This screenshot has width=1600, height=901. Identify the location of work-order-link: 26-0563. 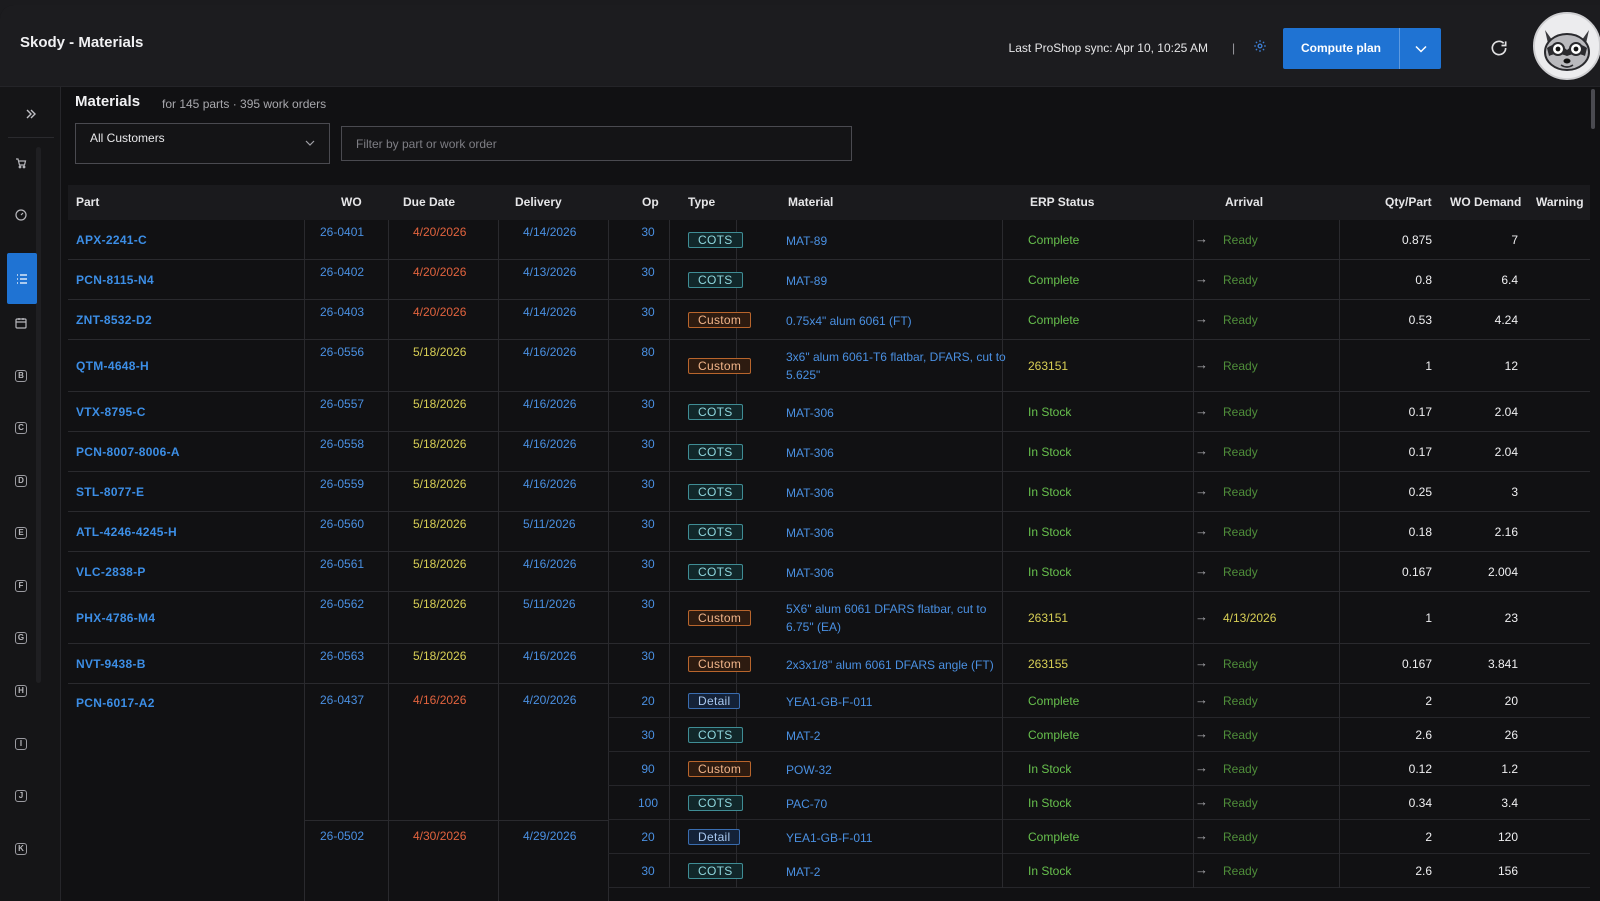
(342, 656).